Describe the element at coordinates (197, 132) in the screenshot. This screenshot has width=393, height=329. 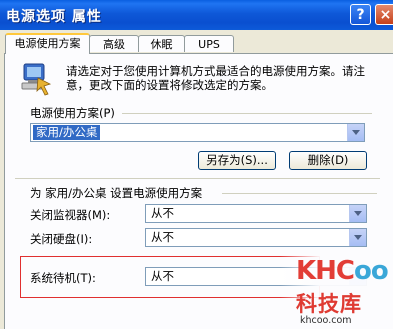
I see `scheme-select: 家用/办公桌` at that location.